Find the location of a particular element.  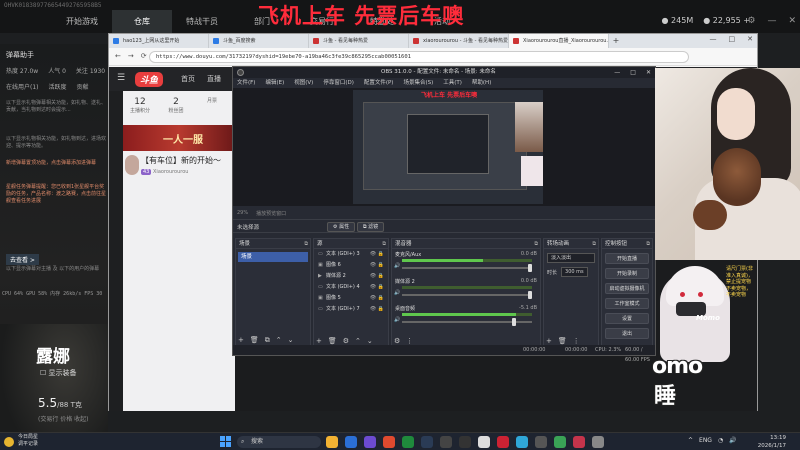

preview-canvas: 飞机上车 先票后车噢 is located at coordinates (448, 147).